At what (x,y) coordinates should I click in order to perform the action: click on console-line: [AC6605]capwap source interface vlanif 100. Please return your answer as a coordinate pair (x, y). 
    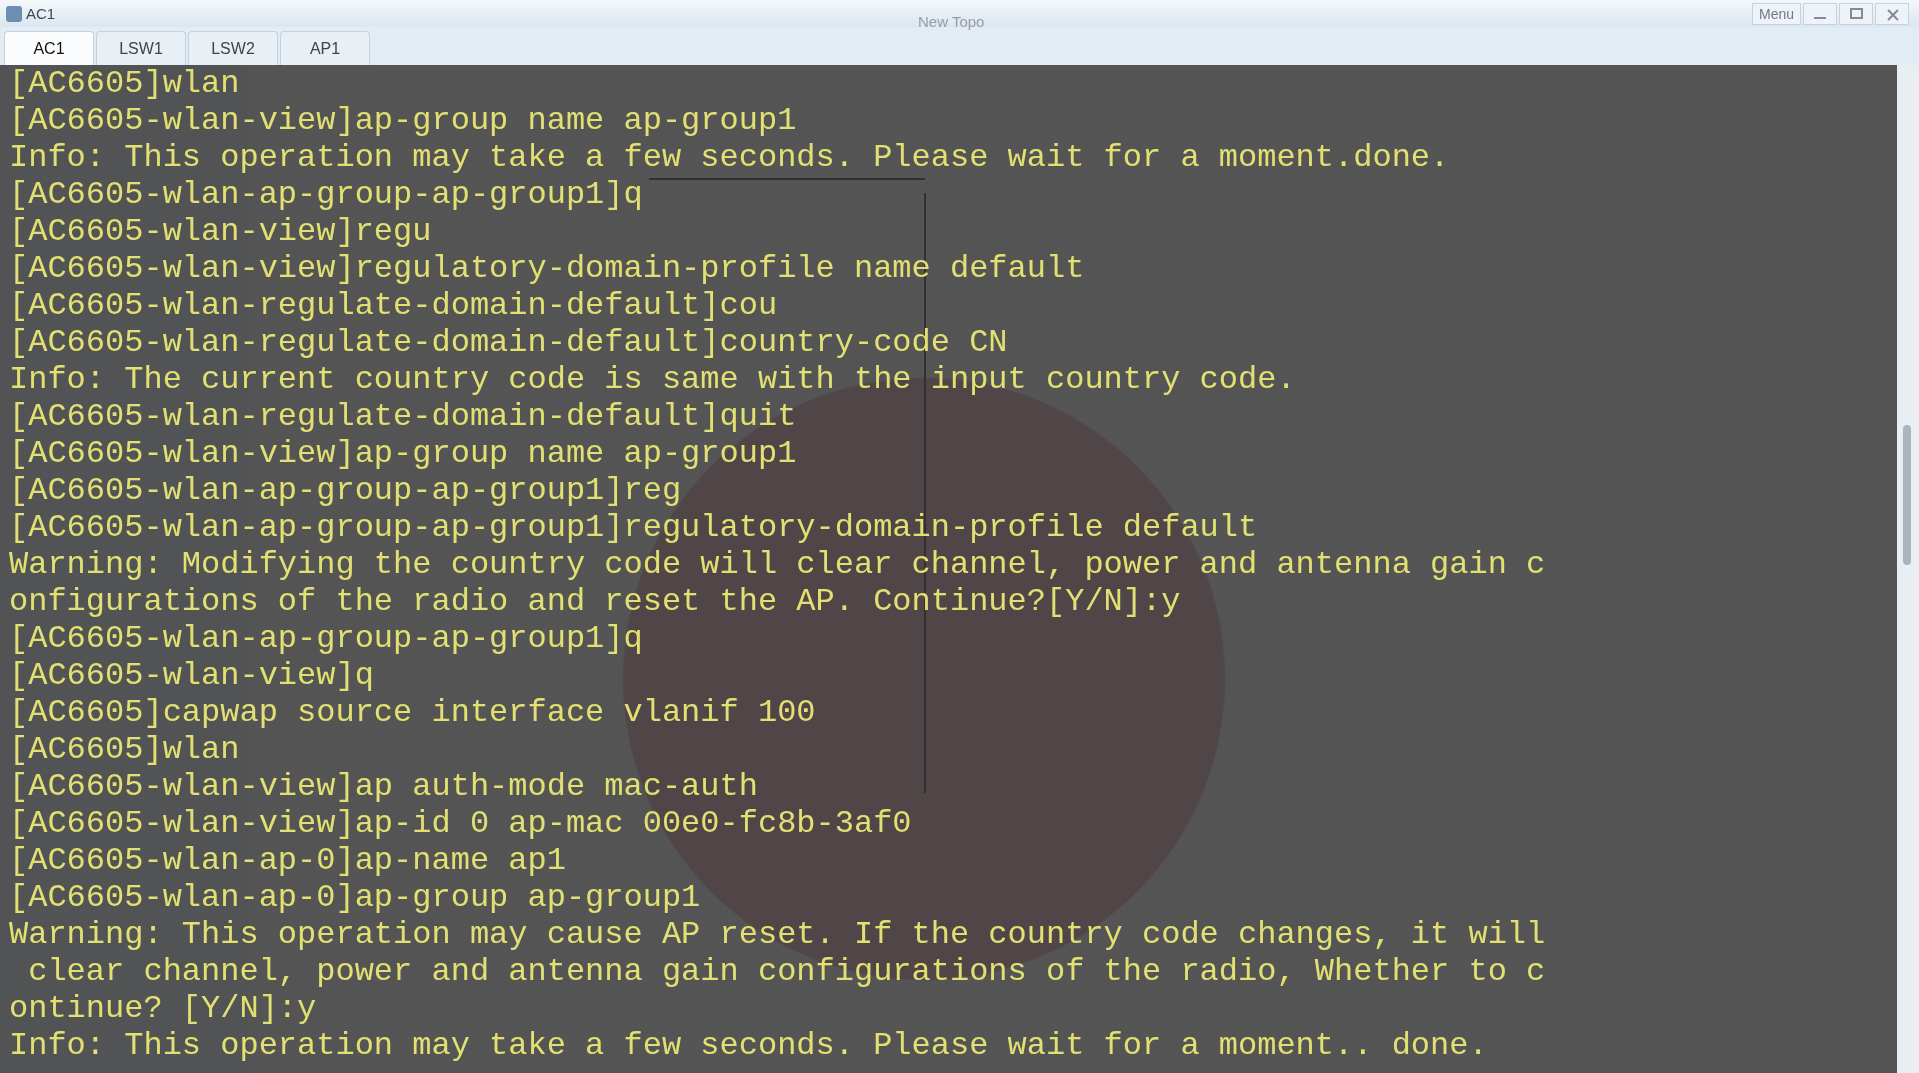
    Looking at the image, I should click on (412, 712).